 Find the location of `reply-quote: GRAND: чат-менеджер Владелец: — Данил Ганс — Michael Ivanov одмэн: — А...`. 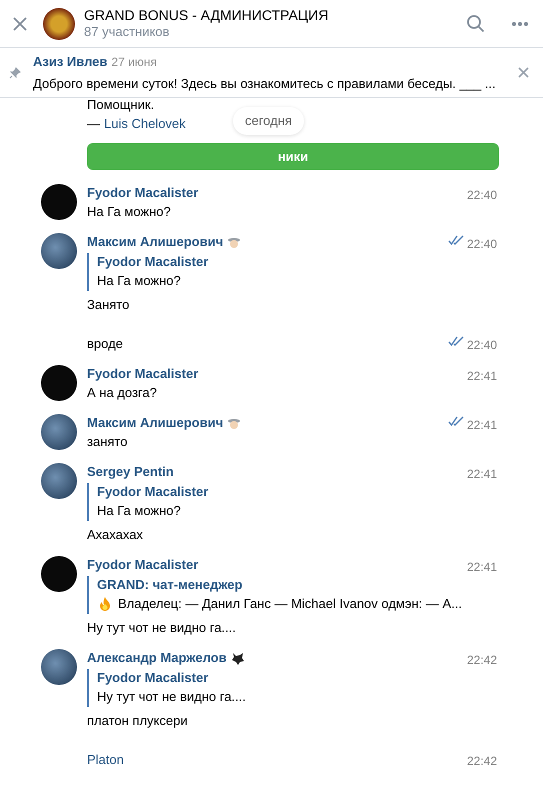

reply-quote: GRAND: чат-менеджер Владелец: — Данил Ганс — Michael Ivanov одмэн: — А... is located at coordinates (277, 595).